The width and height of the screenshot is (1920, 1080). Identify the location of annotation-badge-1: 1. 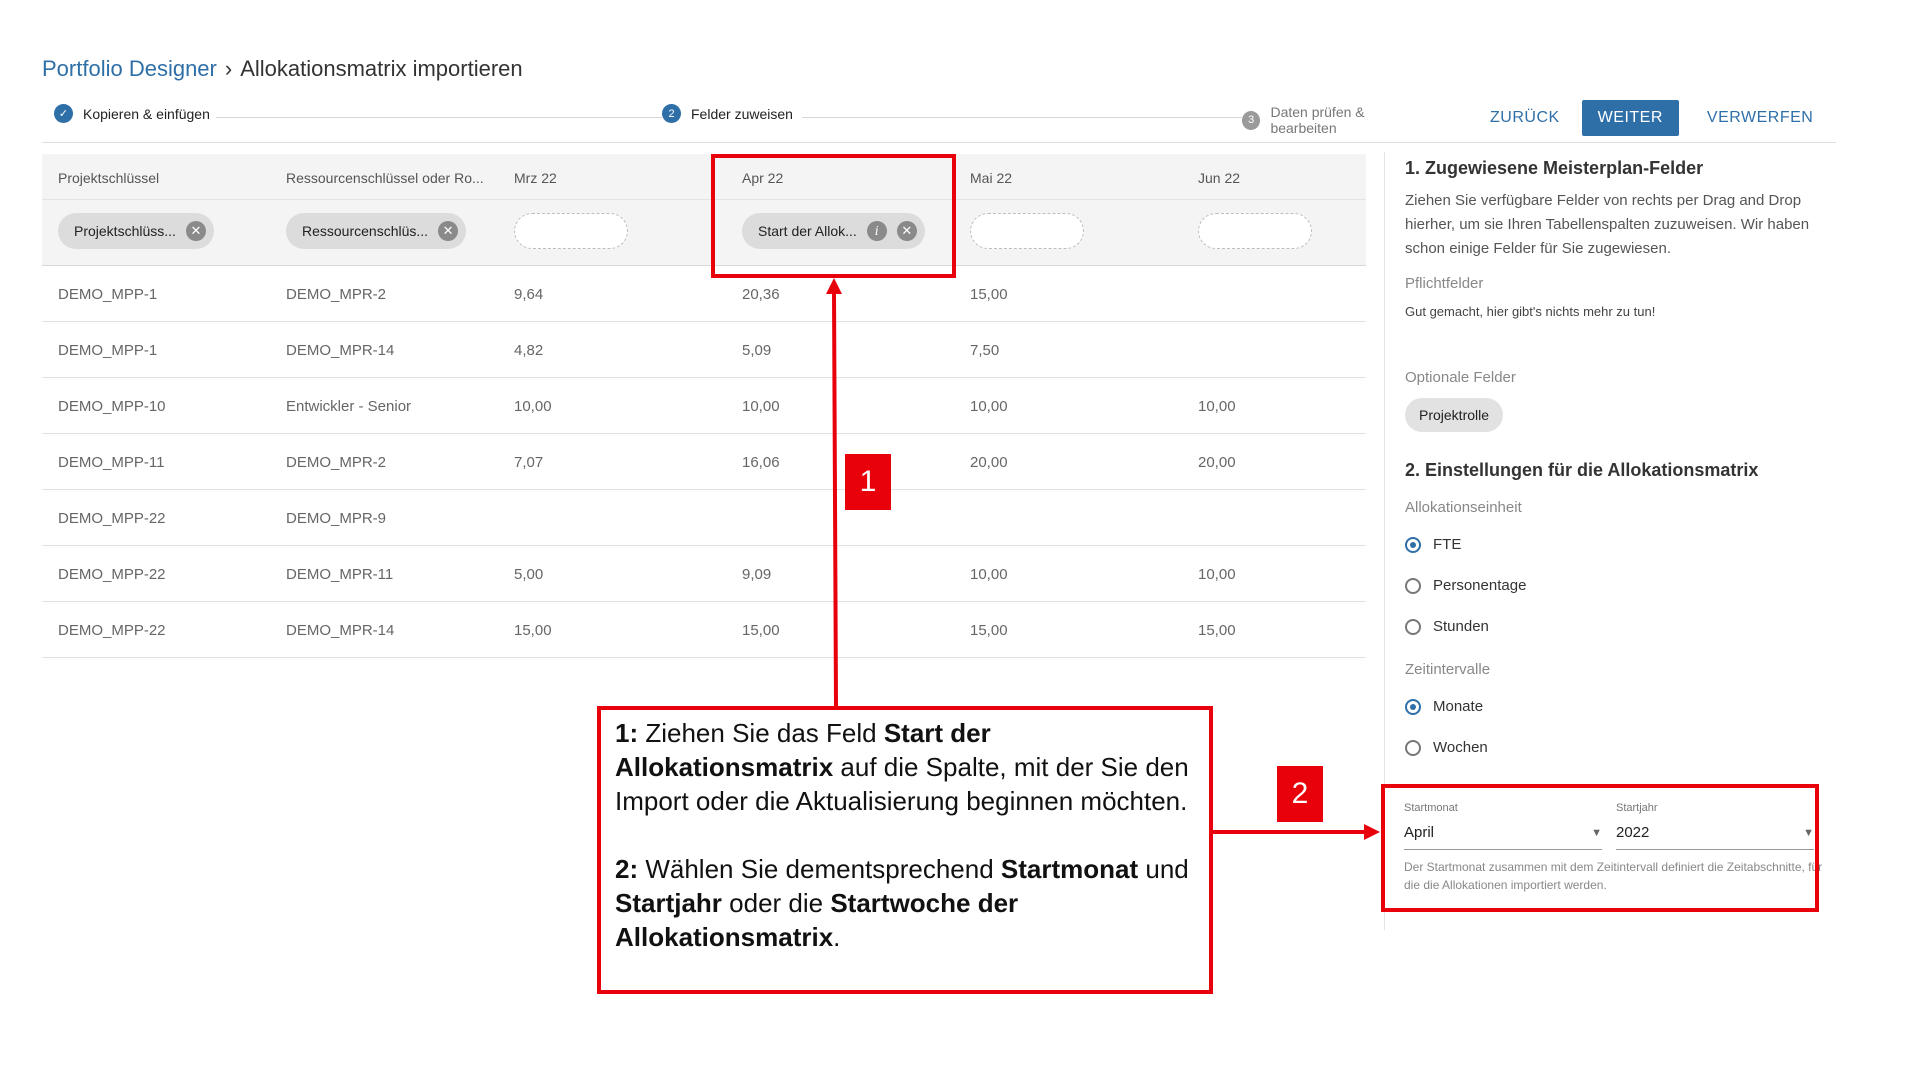
(868, 482).